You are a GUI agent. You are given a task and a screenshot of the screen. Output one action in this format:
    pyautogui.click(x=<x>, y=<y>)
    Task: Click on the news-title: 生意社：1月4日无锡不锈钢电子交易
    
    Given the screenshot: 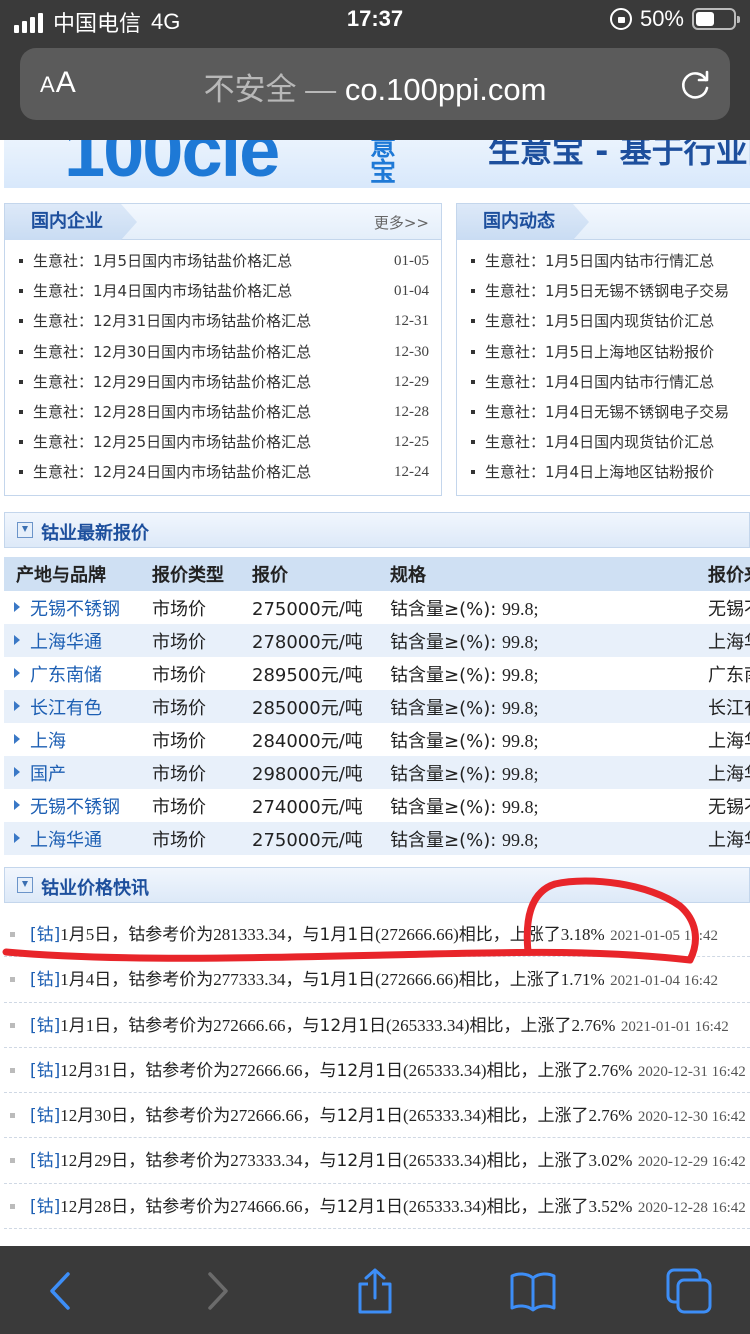 What is the action you would take?
    pyautogui.click(x=607, y=412)
    